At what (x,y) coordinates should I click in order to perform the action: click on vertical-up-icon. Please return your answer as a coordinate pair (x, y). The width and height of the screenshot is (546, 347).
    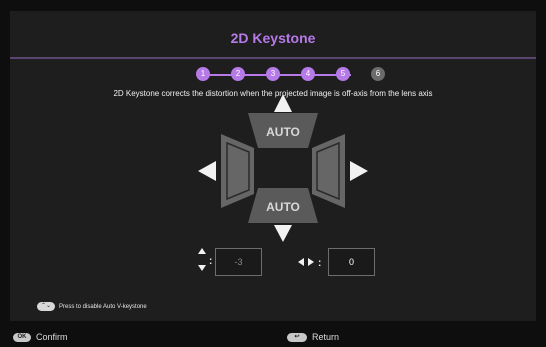
    Looking at the image, I should click on (202, 251).